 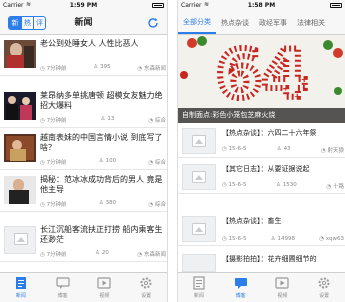 I want to click on reader-icon: ♙ 20, so click(x=102, y=253).